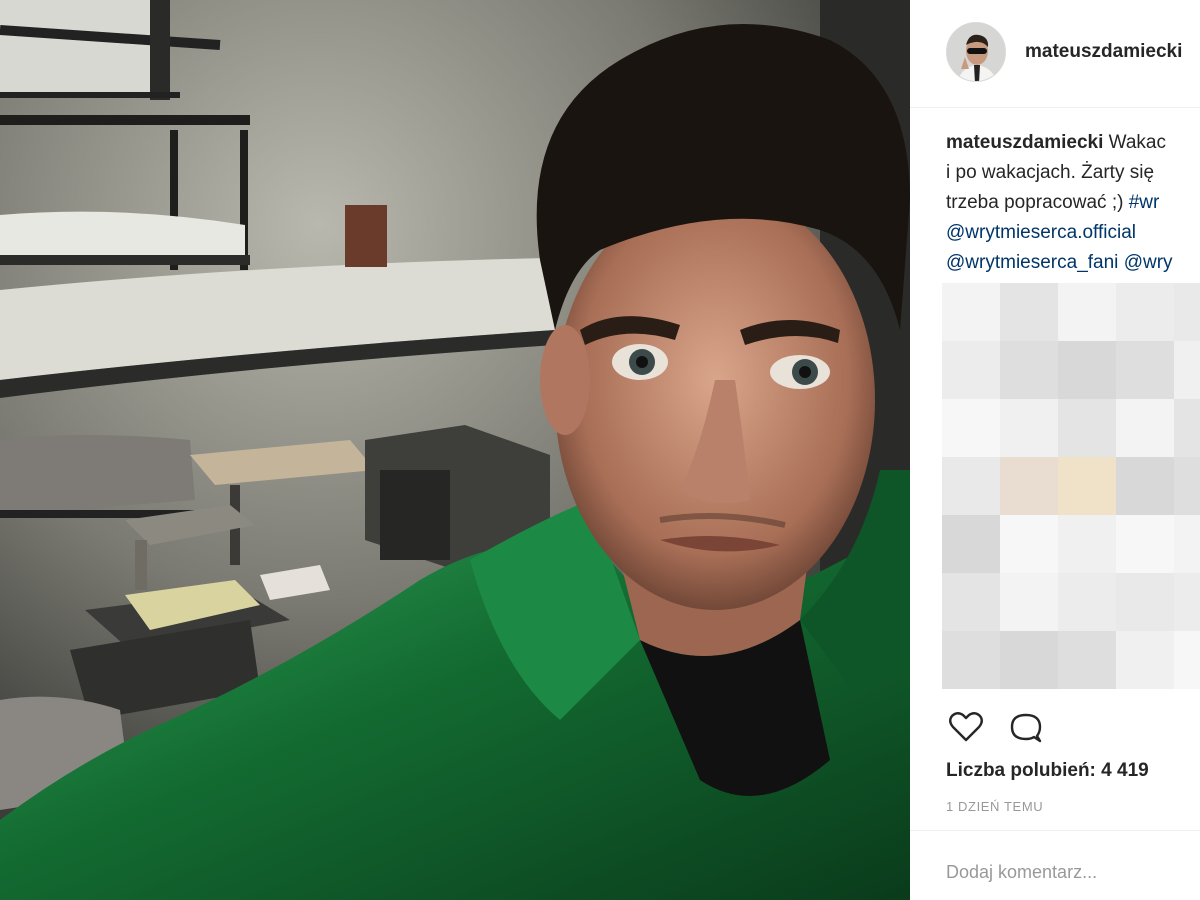 This screenshot has height=900, width=1200. I want to click on caption-line-5: @wrytmieserca_fani @wry, so click(1073, 263).